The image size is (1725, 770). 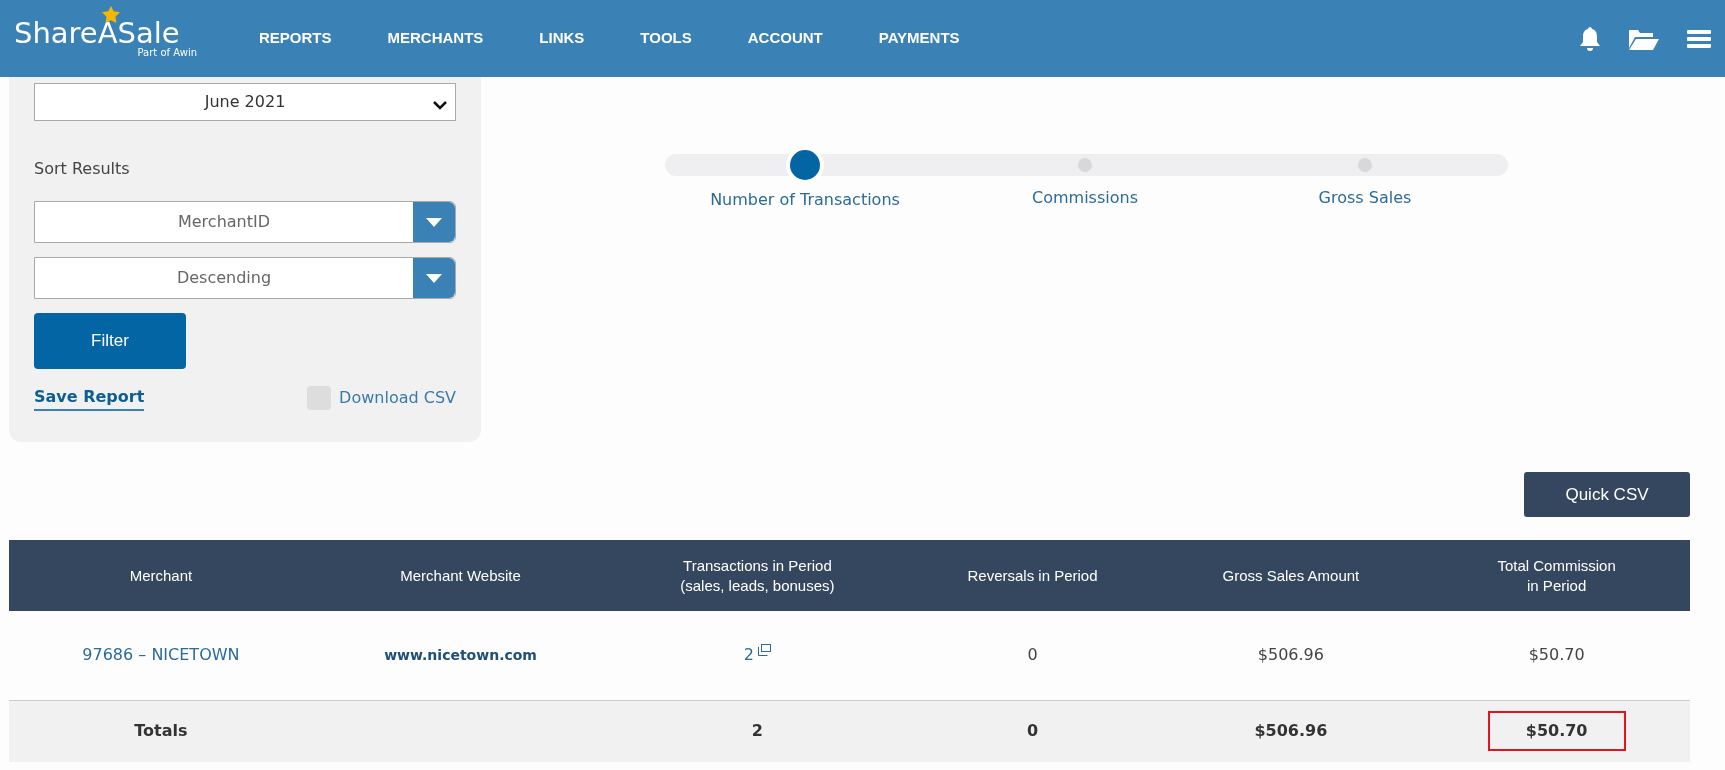 What do you see at coordinates (245, 222) in the screenshot?
I see `sort-field-select: MerchantID` at bounding box center [245, 222].